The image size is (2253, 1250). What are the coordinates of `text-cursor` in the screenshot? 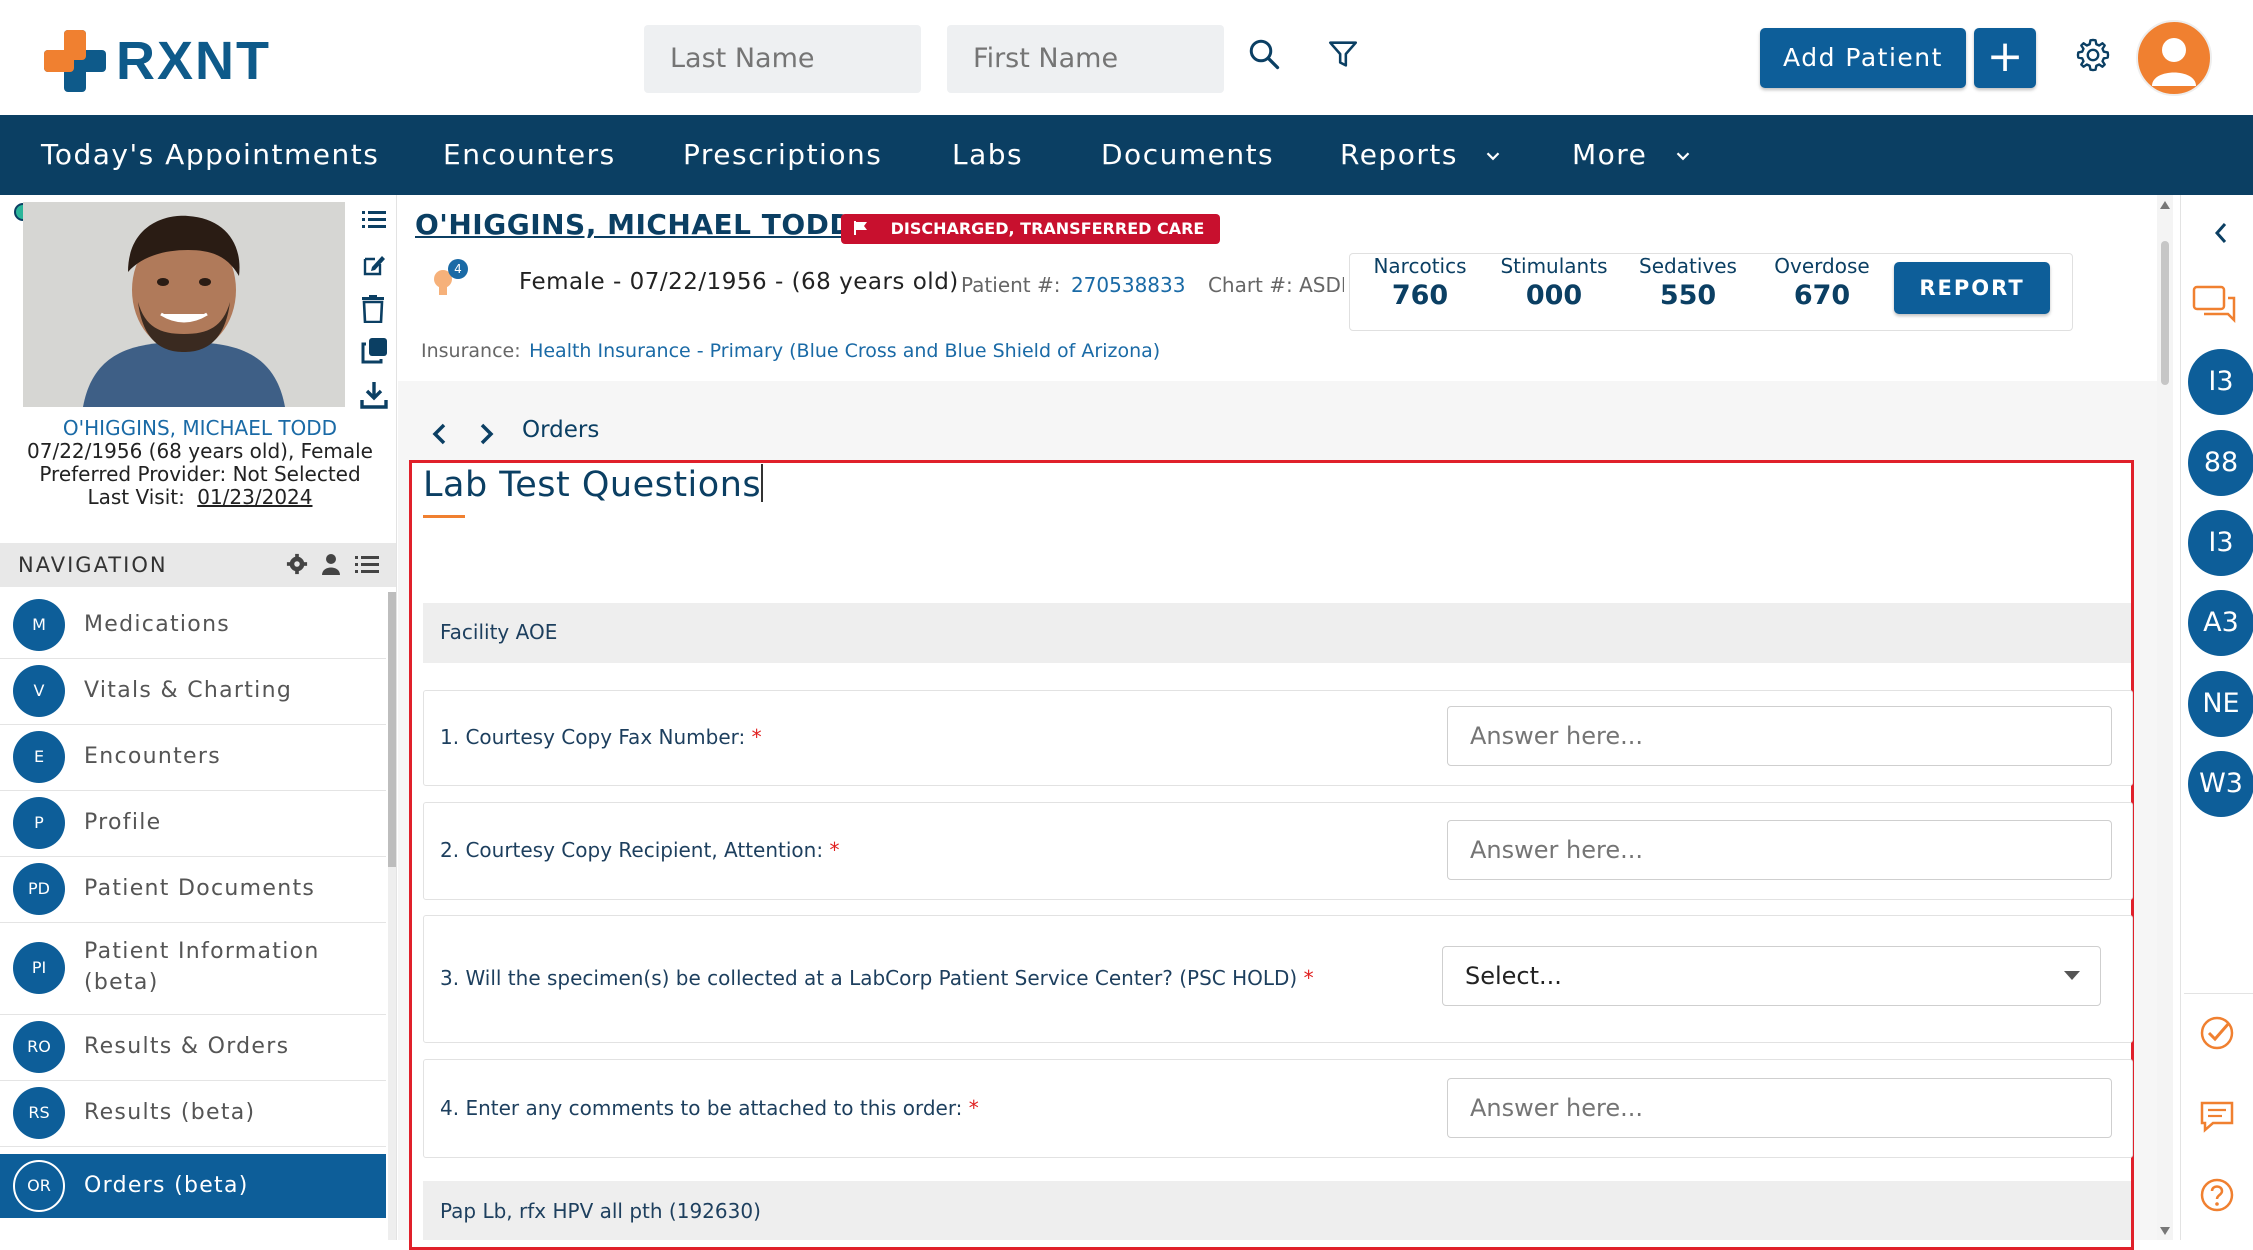 It's located at (762, 483).